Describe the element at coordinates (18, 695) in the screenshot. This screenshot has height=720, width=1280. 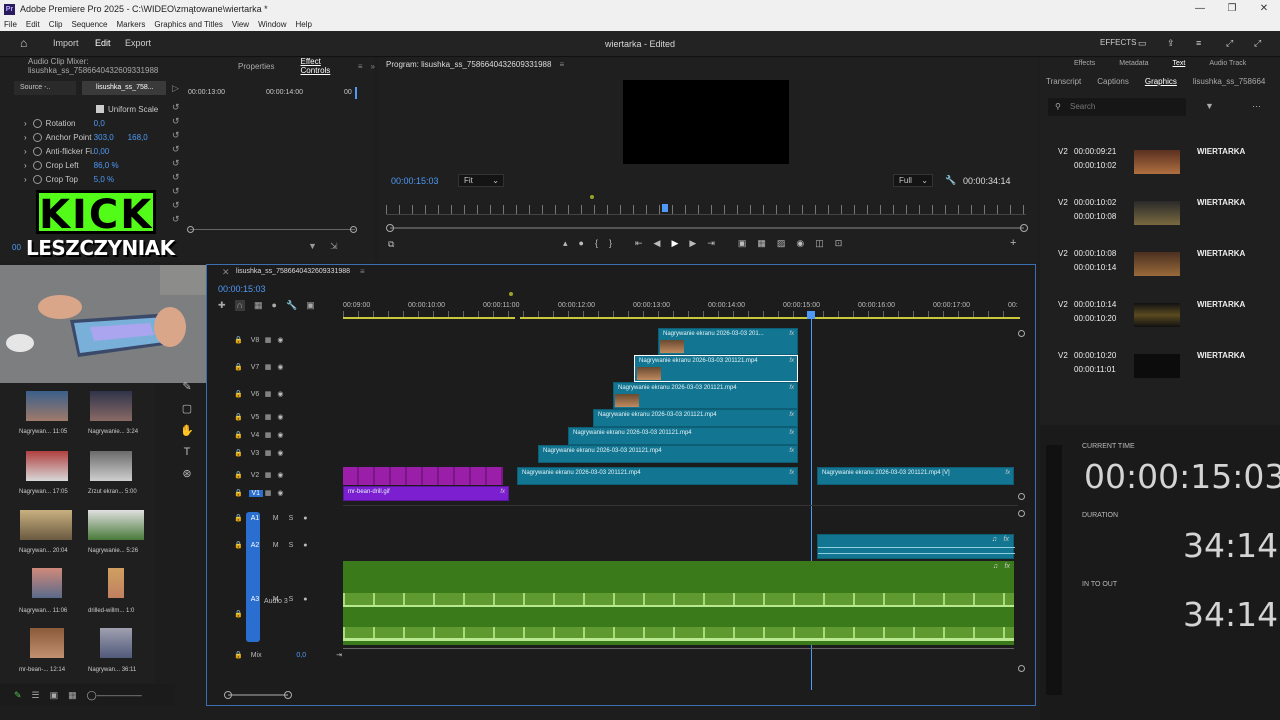
I see `pencil-icon: ✎` at that location.